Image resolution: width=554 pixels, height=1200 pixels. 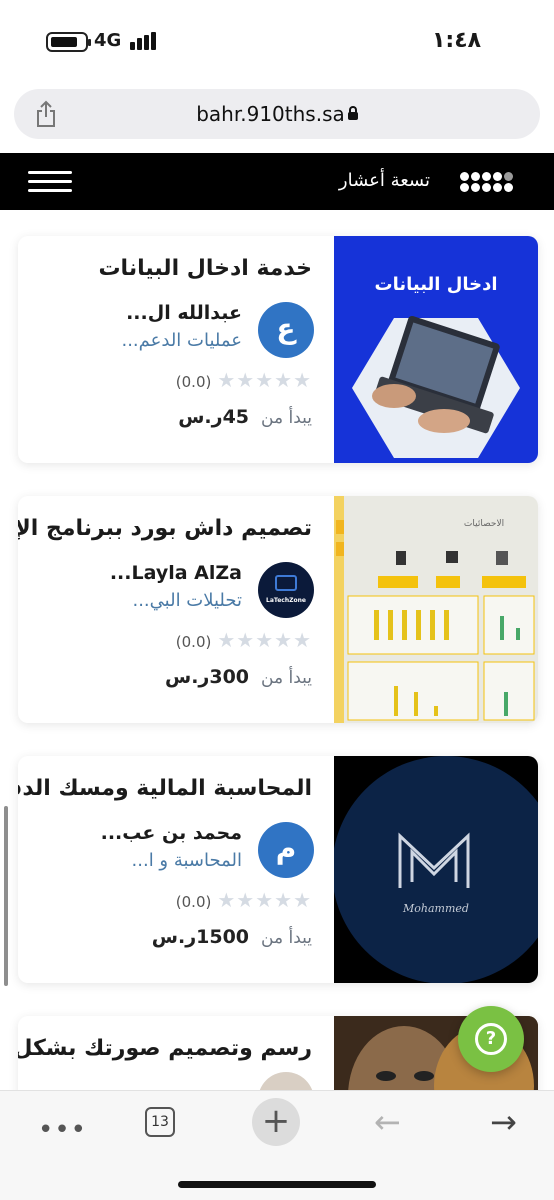 What do you see at coordinates (286, 850) in the screenshot?
I see `seller-avatar: م` at bounding box center [286, 850].